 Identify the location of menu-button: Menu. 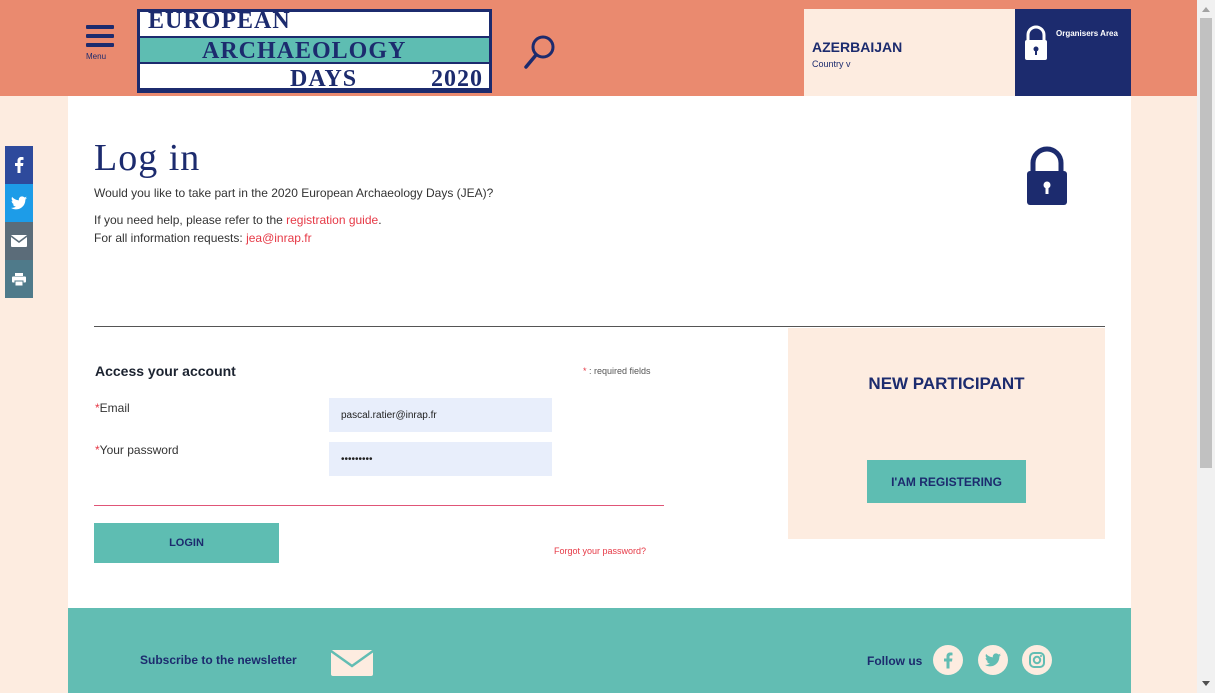
(103, 51).